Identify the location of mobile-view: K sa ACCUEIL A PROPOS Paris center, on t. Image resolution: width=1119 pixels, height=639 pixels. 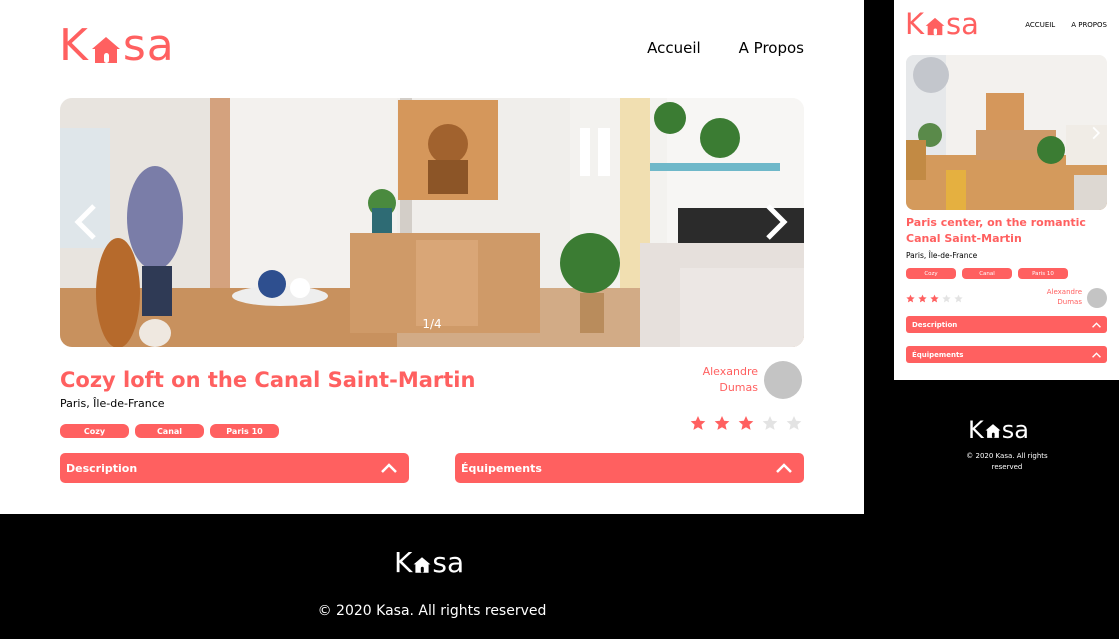
(1006, 190).